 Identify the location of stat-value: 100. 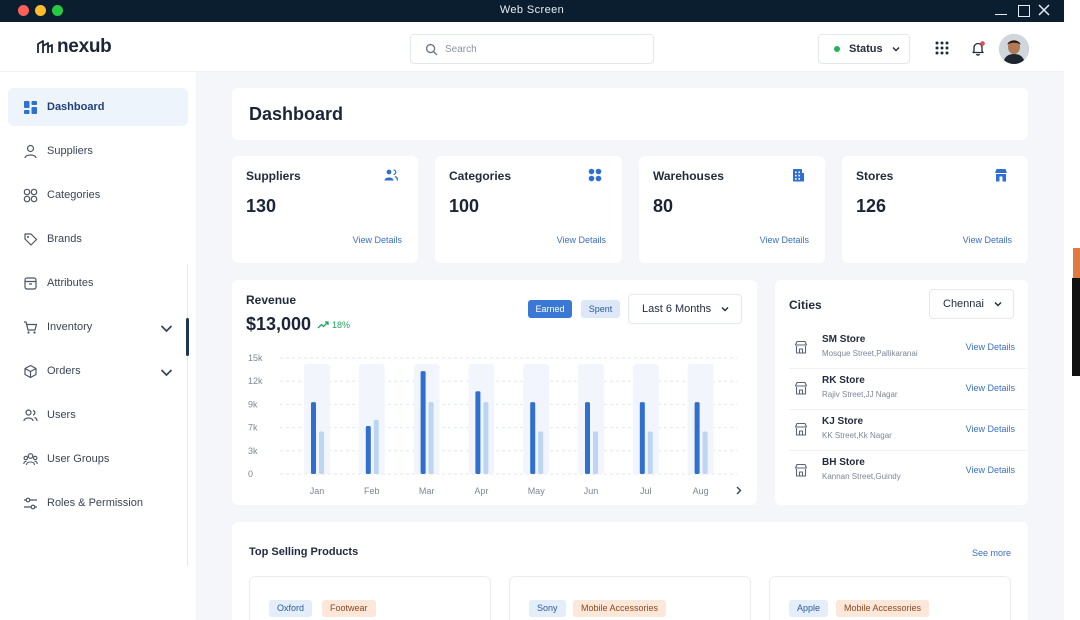
(464, 206).